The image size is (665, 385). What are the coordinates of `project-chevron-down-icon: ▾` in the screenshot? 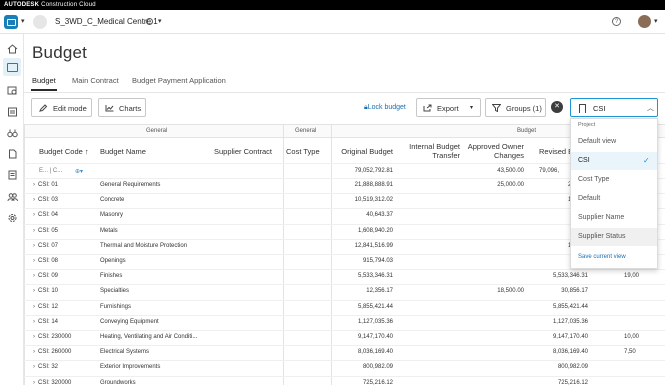 It's located at (160, 21).